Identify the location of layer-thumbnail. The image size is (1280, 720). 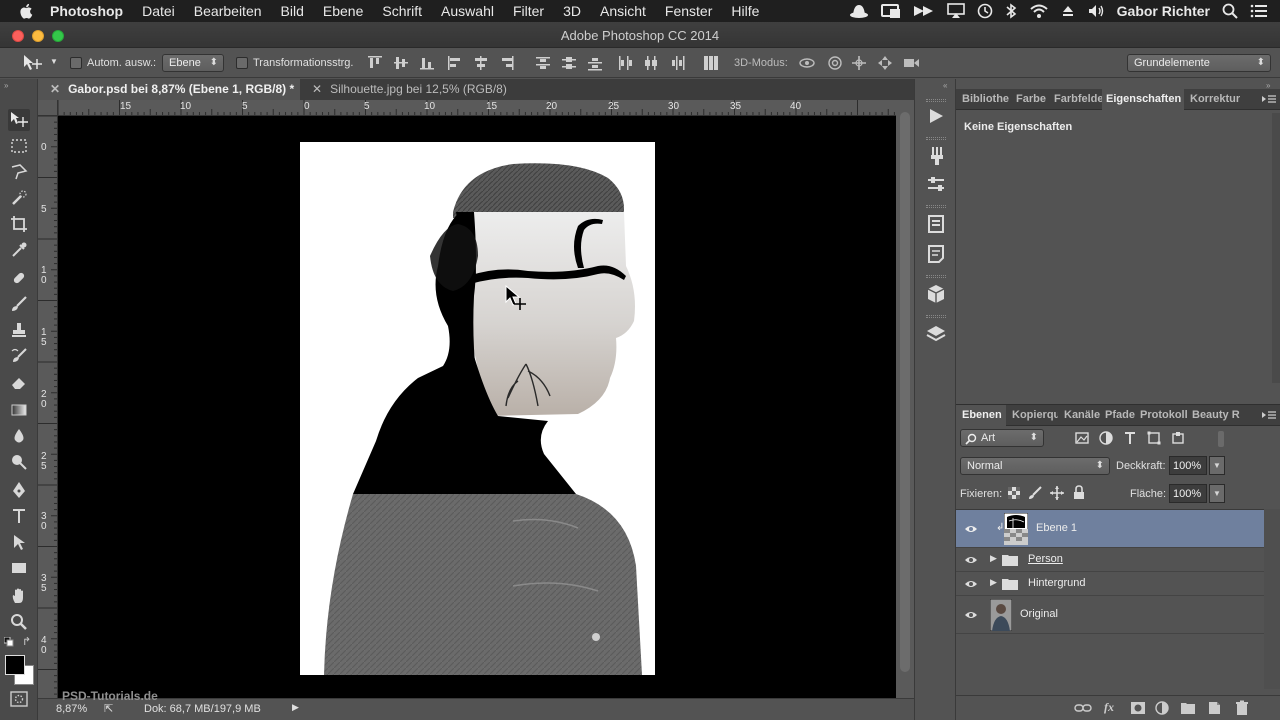
(1016, 529).